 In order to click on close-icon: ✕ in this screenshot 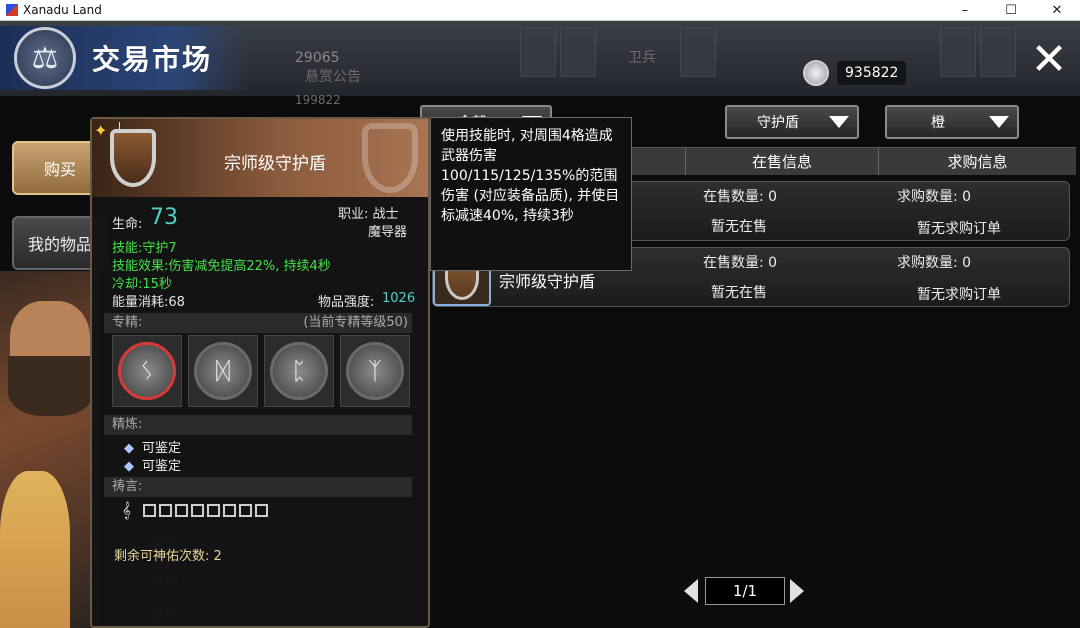, I will do `click(1049, 60)`.